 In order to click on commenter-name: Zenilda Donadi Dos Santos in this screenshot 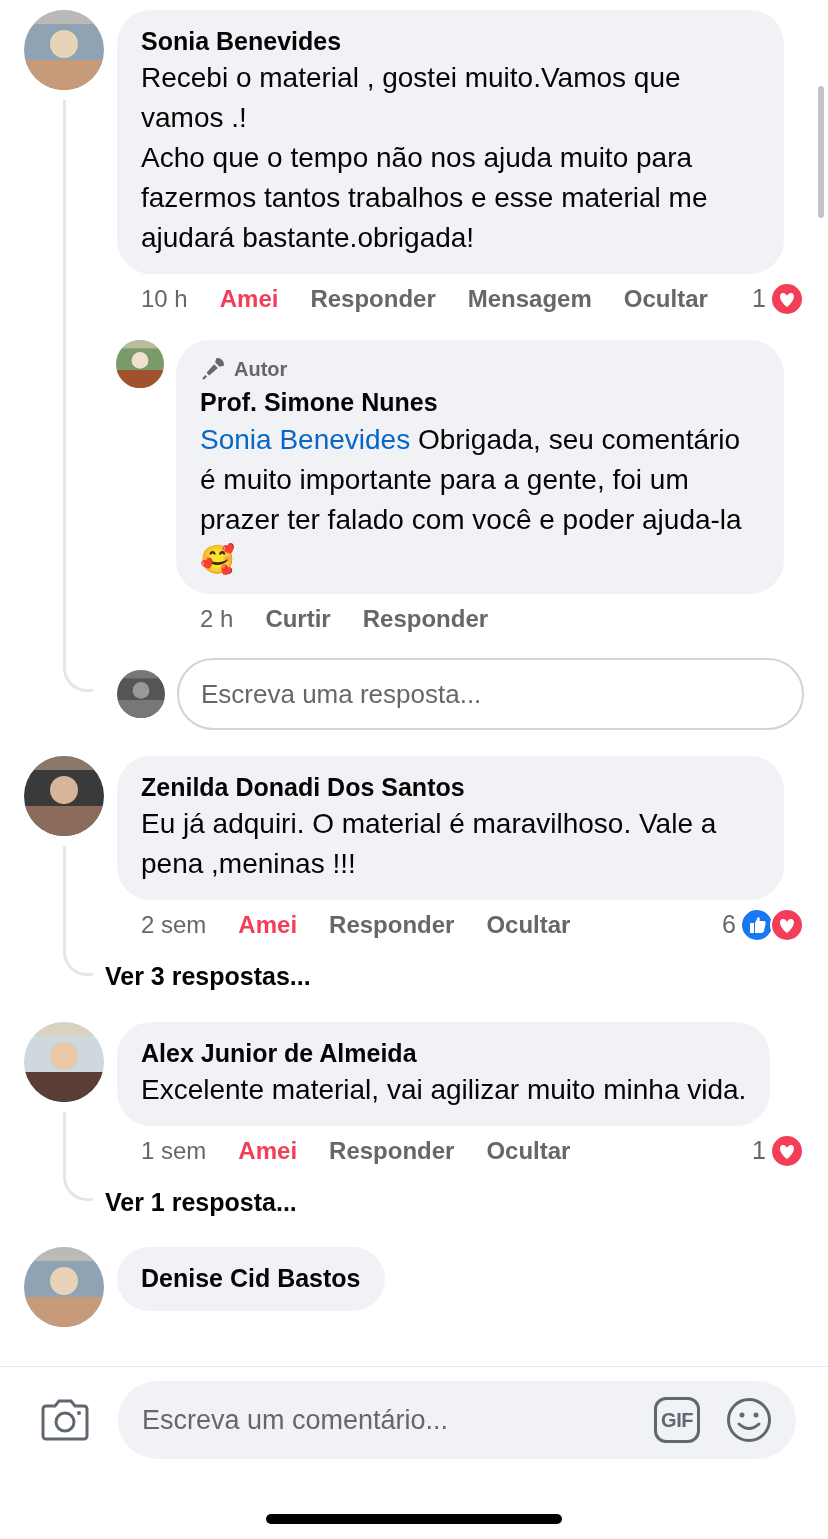, I will do `click(450, 787)`.